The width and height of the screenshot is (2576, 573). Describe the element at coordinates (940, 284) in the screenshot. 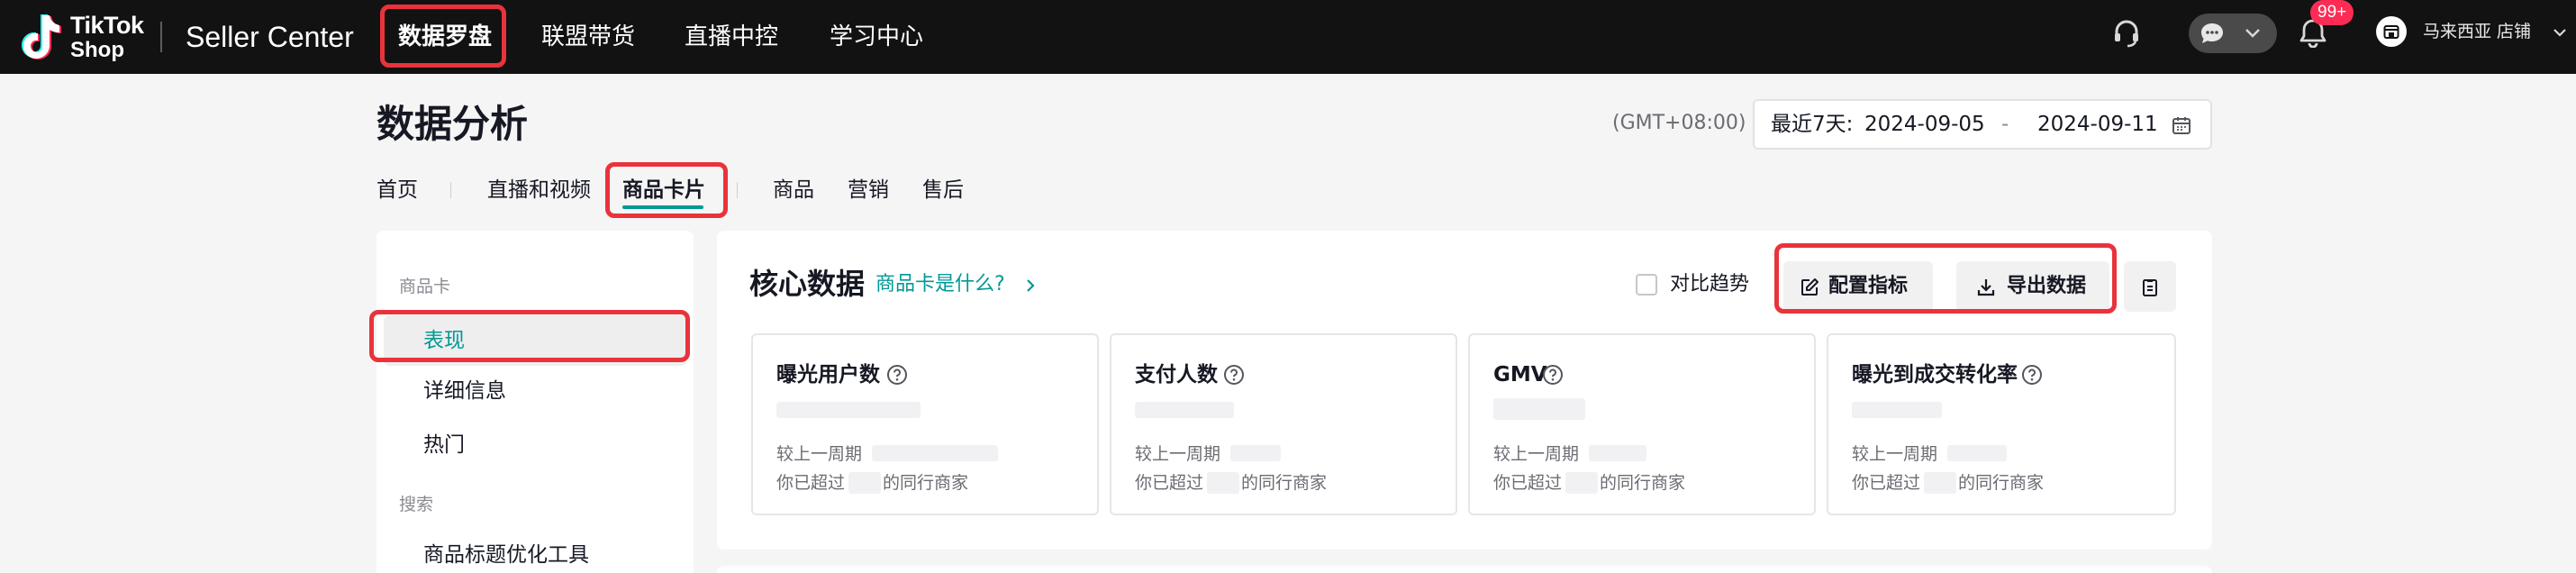

I see `product-card-help-link: 商品卡是什么?` at that location.